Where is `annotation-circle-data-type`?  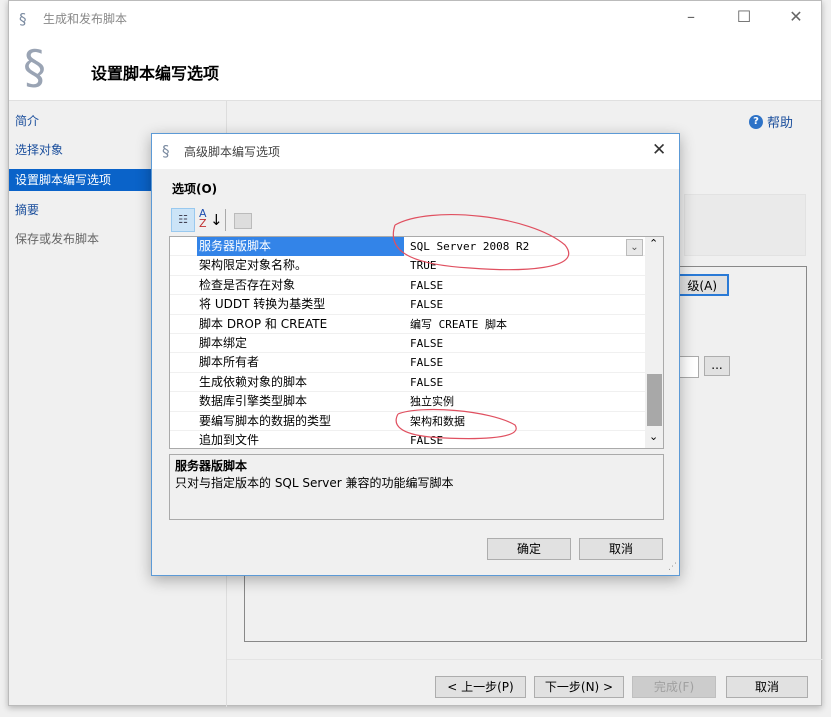
annotation-circle-data-type is located at coordinates (456, 424).